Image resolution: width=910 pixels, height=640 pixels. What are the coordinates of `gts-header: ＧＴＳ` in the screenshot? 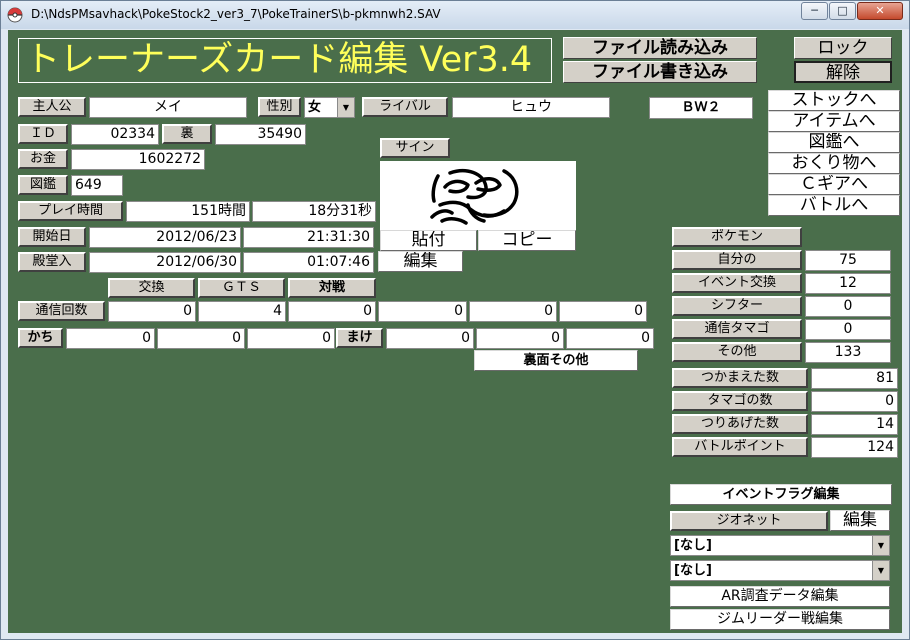 It's located at (241, 288).